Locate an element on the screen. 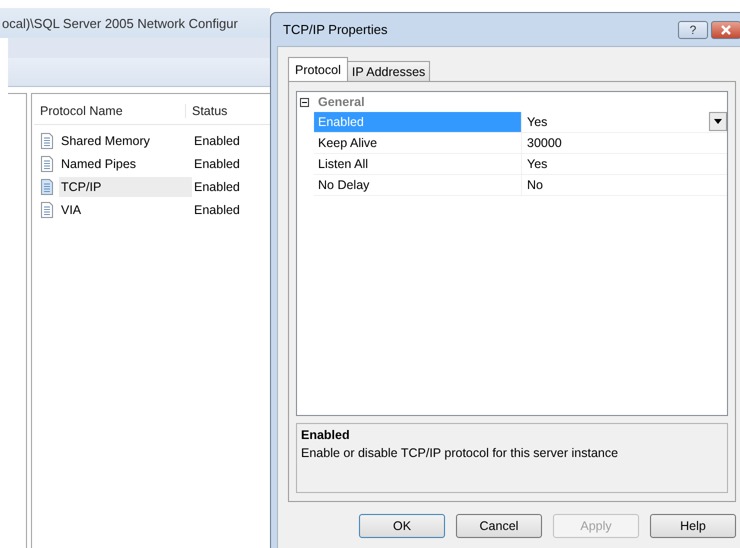 The width and height of the screenshot is (740, 548). dialog-button: Help is located at coordinates (693, 526).